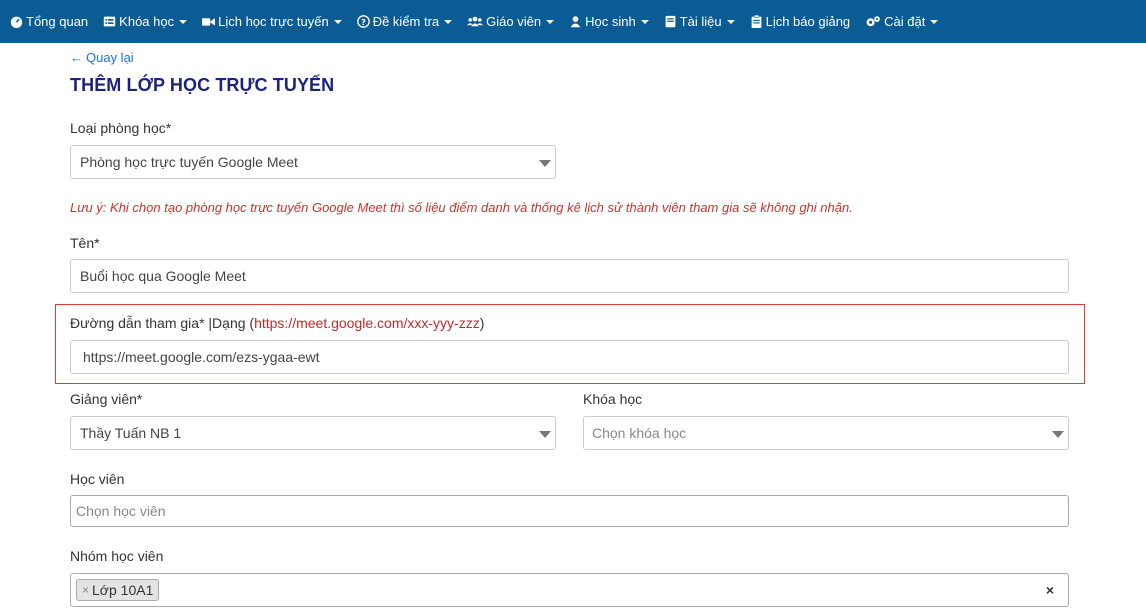 Image resolution: width=1146 pixels, height=611 pixels. What do you see at coordinates (121, 511) in the screenshot?
I see `student-placeholder: Chọn học viên` at bounding box center [121, 511].